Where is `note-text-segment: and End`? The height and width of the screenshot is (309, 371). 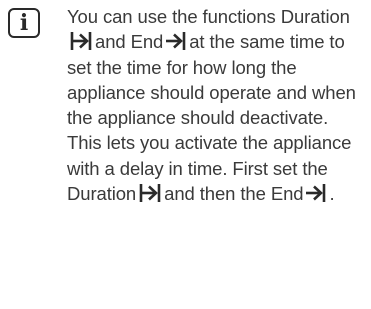 note-text-segment: and End is located at coordinates (129, 42).